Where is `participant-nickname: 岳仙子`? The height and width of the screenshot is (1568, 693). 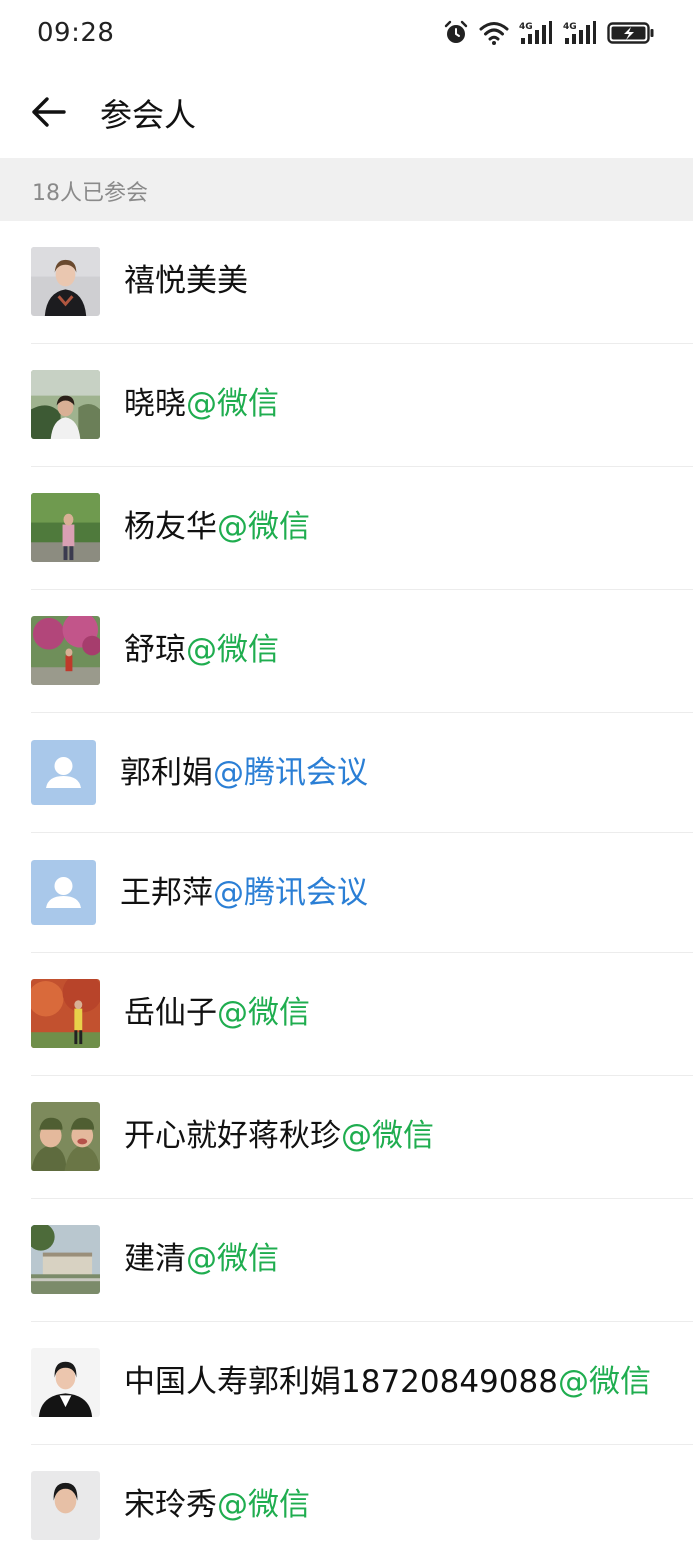
participant-nickname: 岳仙子 is located at coordinates (170, 1013).